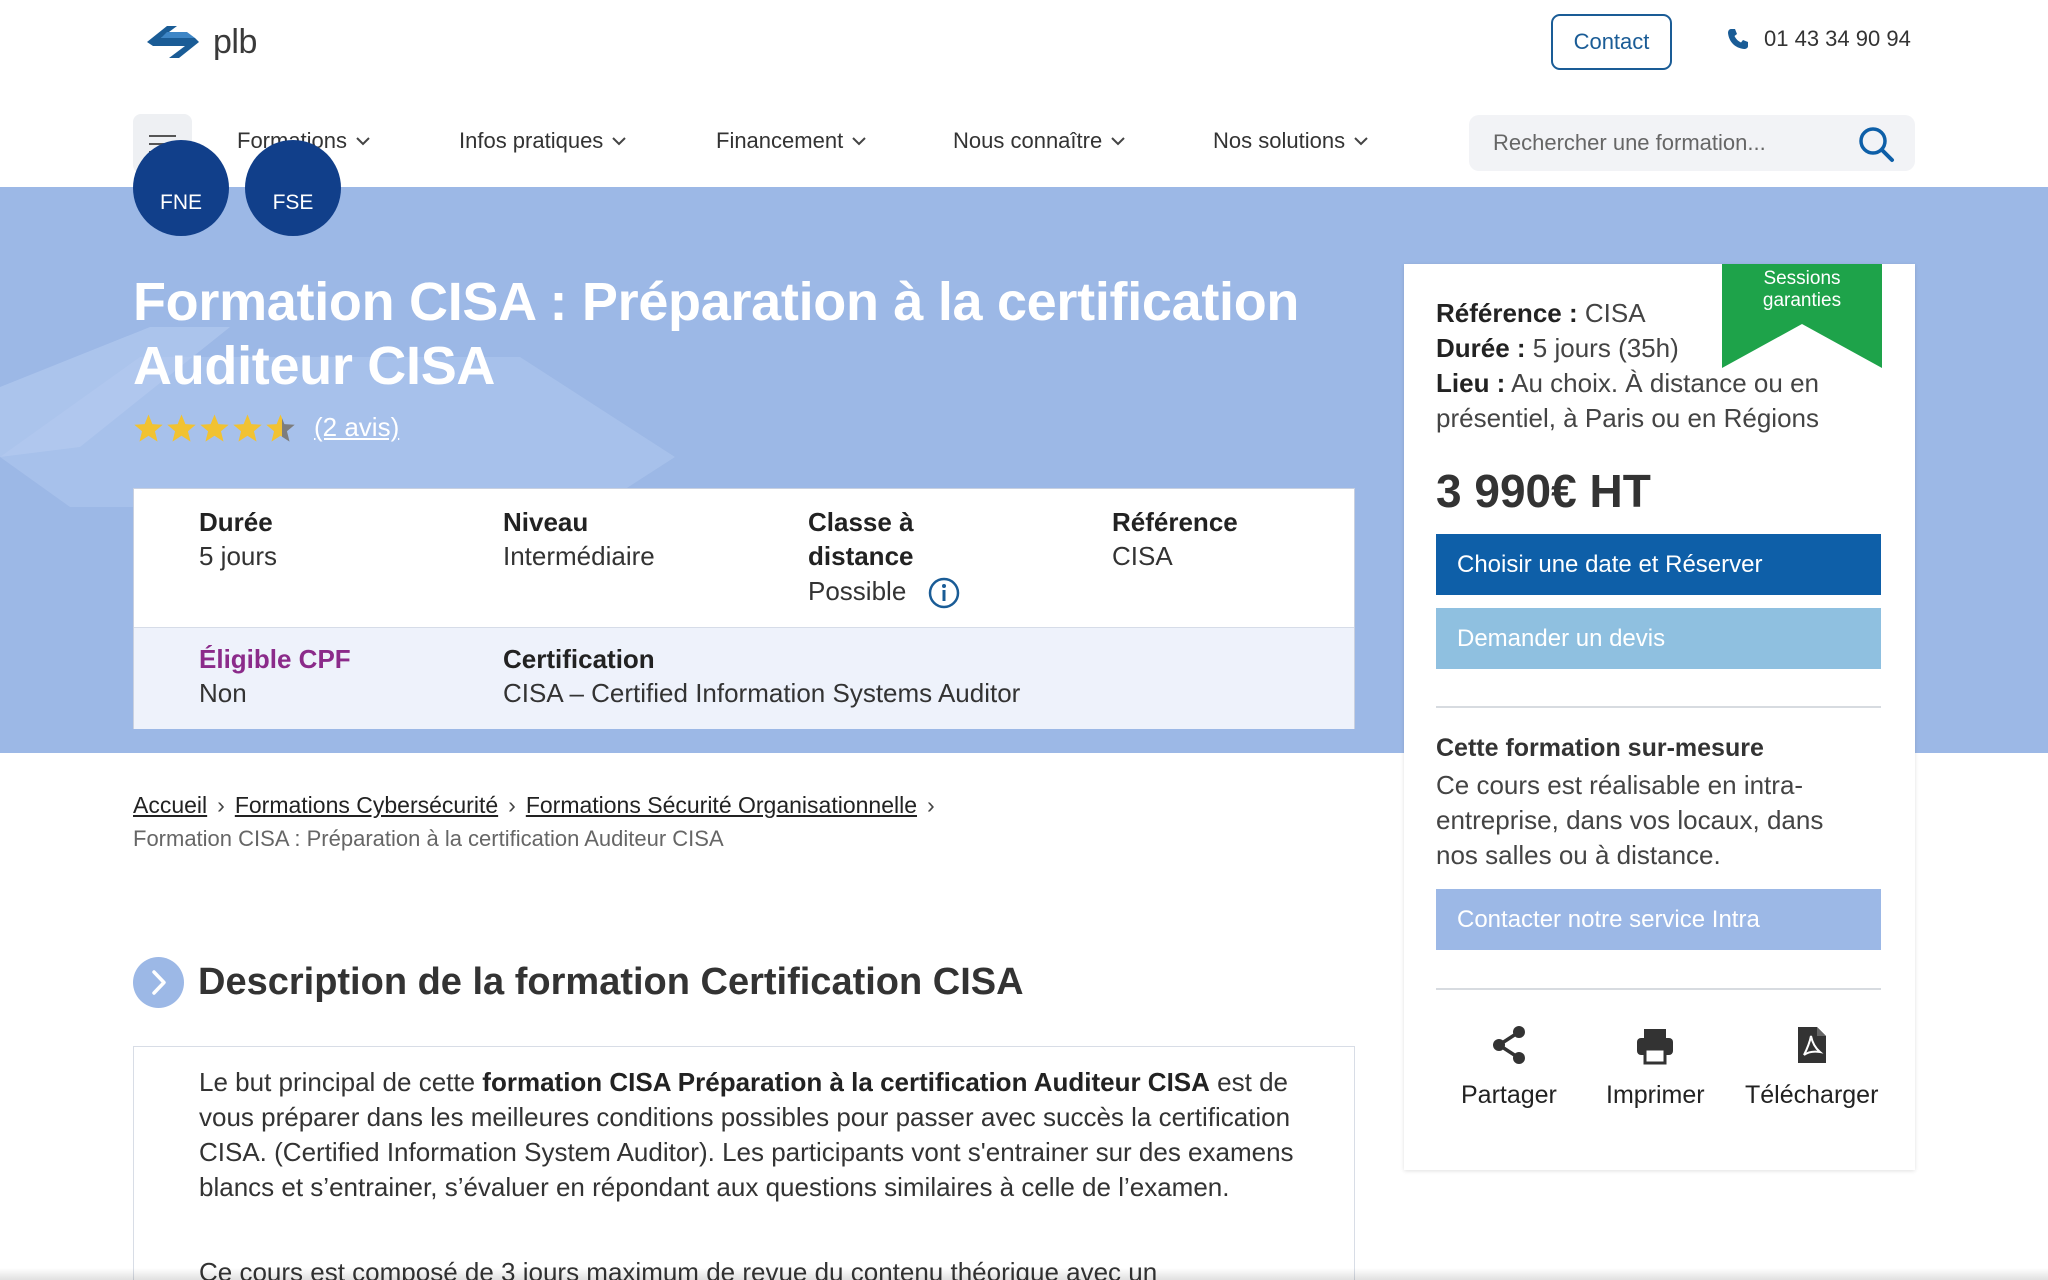 The image size is (2048, 1280). What do you see at coordinates (223, 693) in the screenshot?
I see `info-value: Non` at bounding box center [223, 693].